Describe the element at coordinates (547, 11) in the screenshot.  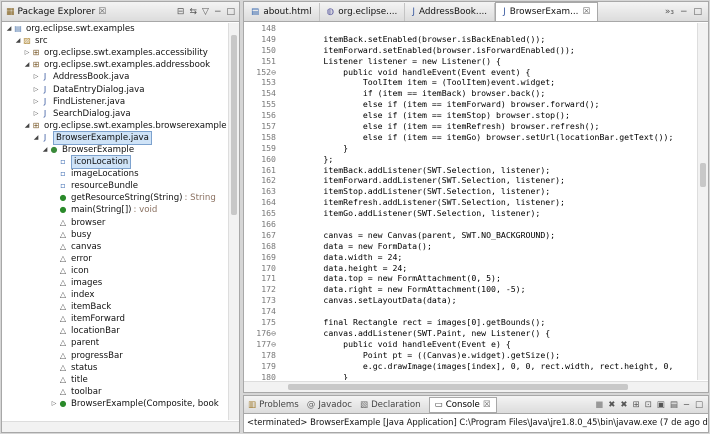
I see `editor-tab: J BrowserExam... ☒` at that location.